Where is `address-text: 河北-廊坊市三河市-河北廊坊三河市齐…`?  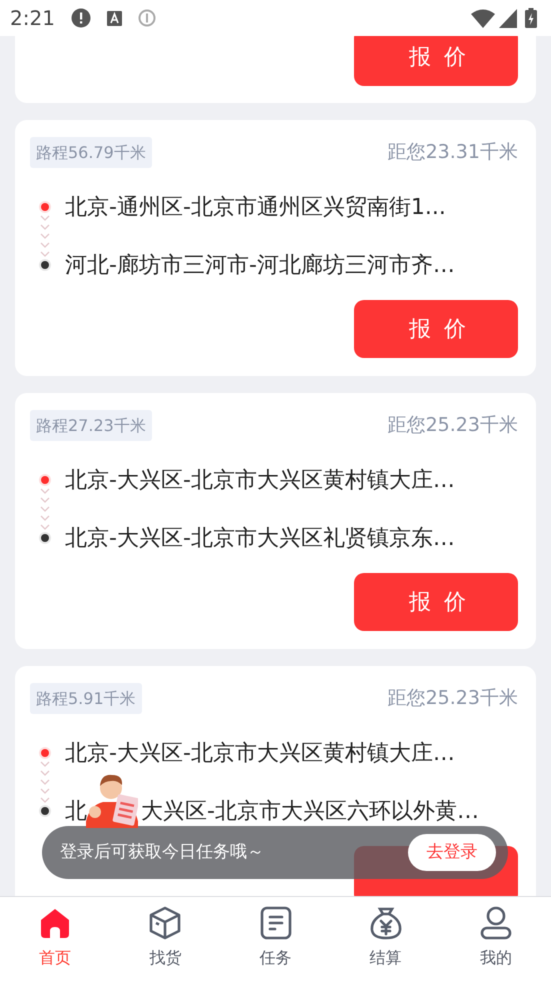
address-text: 河北-廊坊市三河市-河北廊坊三河市齐… is located at coordinates (260, 266).